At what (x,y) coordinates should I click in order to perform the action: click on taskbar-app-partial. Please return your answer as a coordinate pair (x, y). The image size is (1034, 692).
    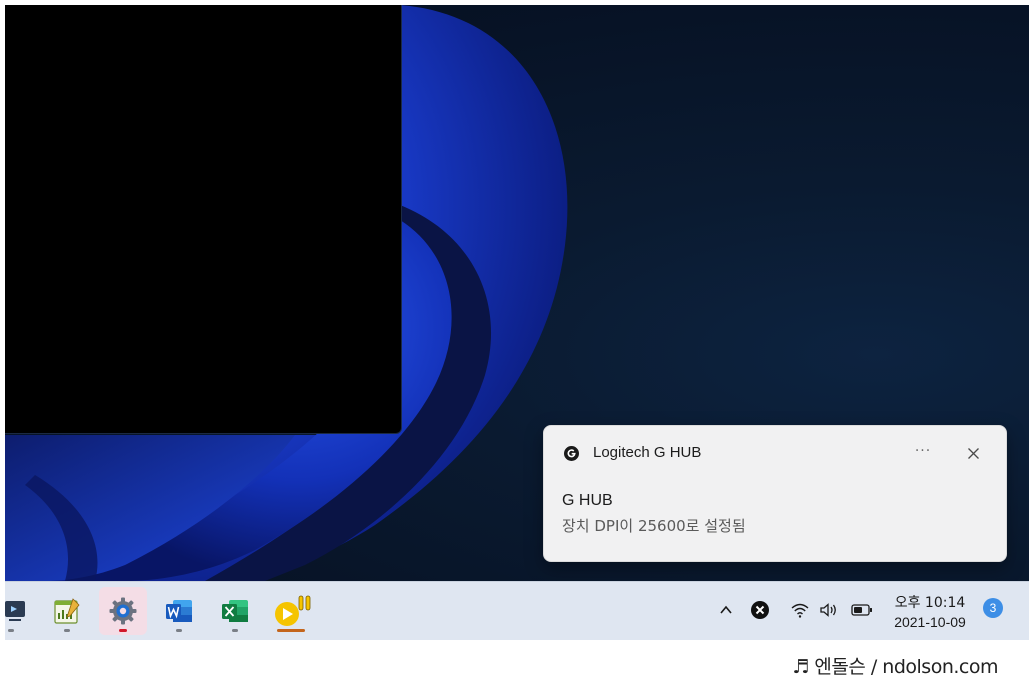
    Looking at the image, I should click on (20, 611).